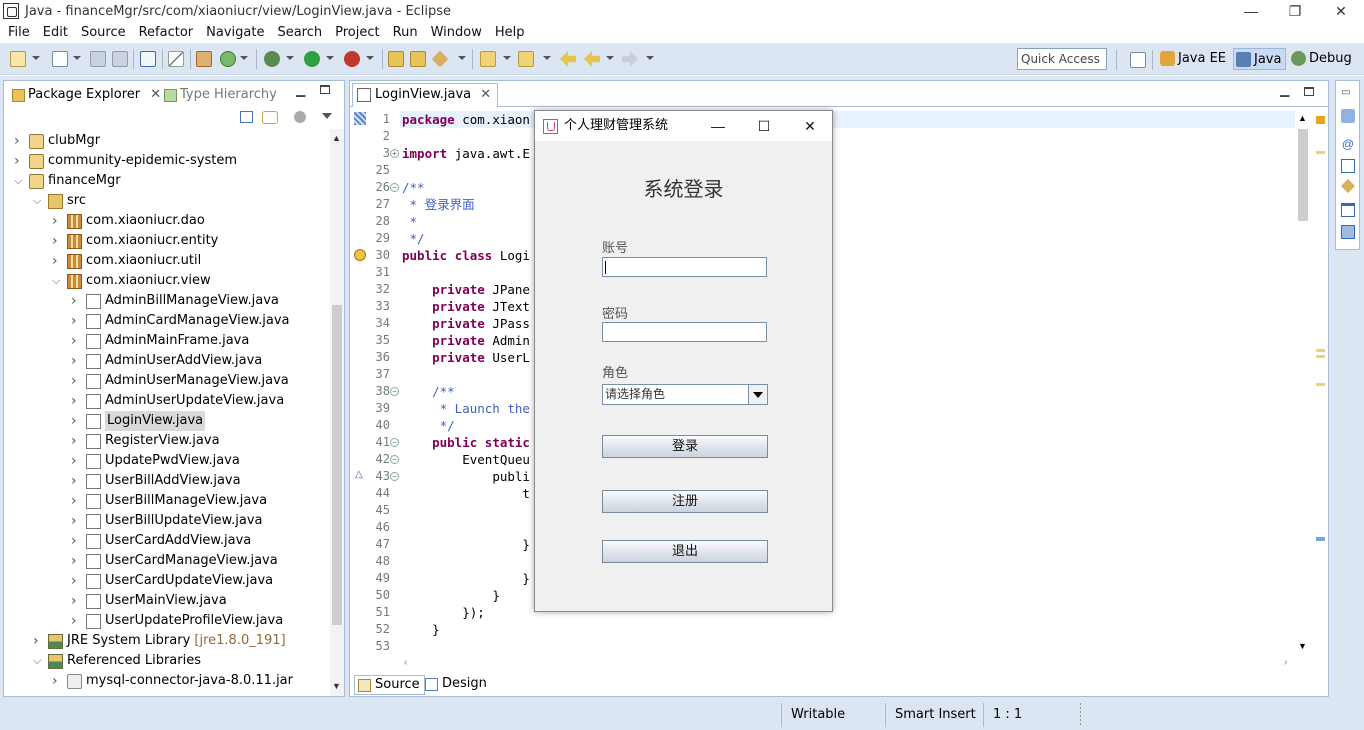  Describe the element at coordinates (55, 32) in the screenshot. I see `menu-edit: Edit` at that location.